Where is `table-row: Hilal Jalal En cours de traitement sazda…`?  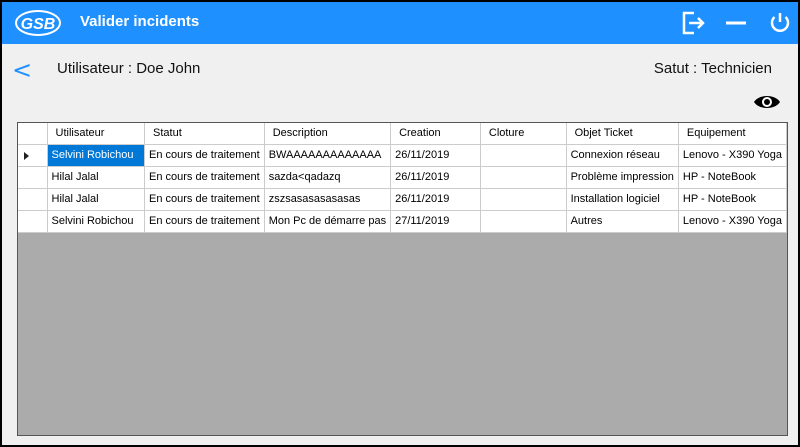
table-row: Hilal Jalal En cours de traitement sazda… is located at coordinates (403, 177).